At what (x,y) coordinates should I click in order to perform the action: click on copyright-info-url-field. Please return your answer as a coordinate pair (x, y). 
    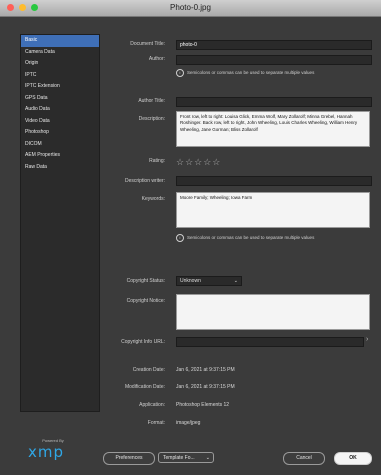
    Looking at the image, I should click on (270, 342).